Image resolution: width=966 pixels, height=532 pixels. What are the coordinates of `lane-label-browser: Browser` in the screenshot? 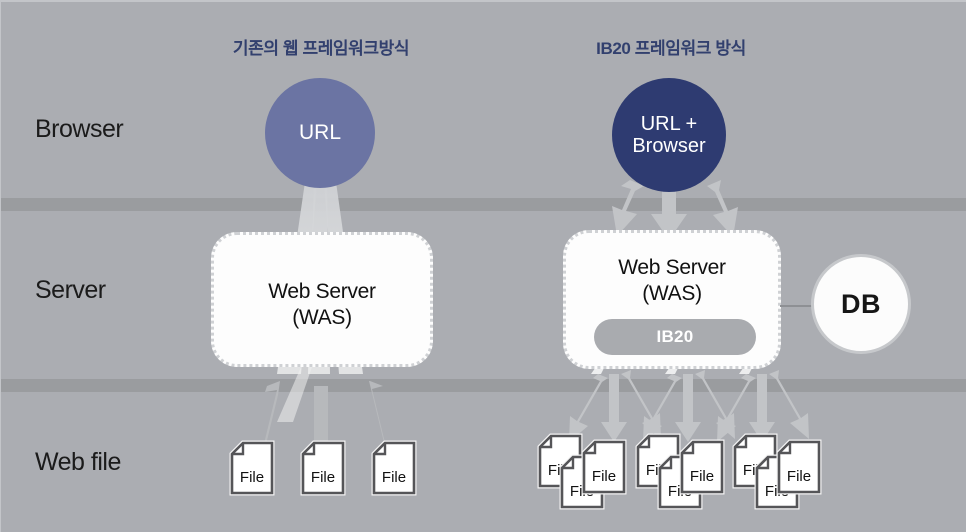 It's located at (79, 129).